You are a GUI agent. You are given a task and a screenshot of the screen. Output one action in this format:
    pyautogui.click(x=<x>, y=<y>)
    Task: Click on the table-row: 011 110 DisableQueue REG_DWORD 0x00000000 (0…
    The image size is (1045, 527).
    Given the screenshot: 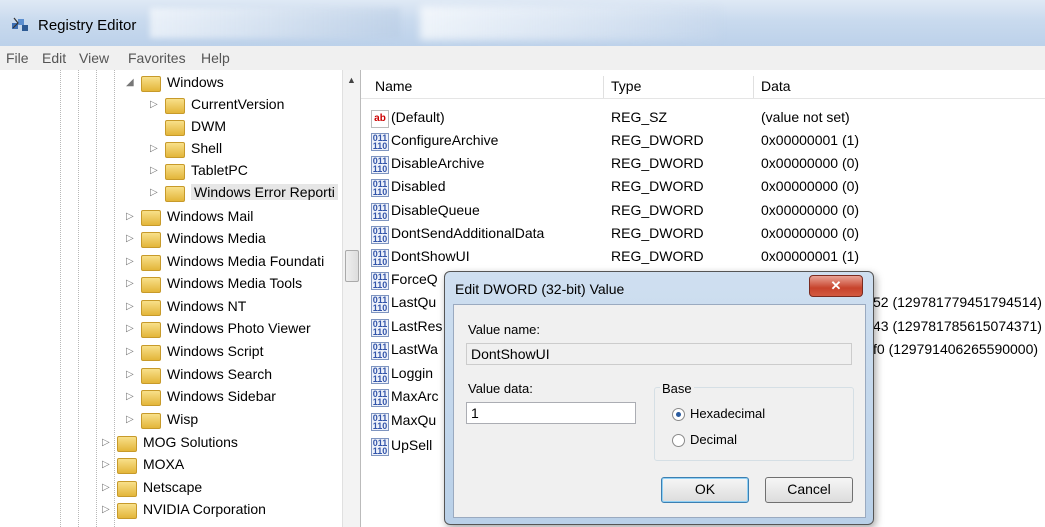 What is the action you would take?
    pyautogui.click(x=703, y=212)
    